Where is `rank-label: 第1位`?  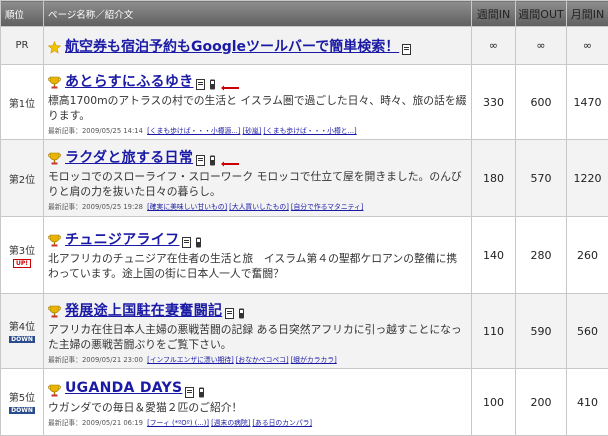
rank-label: 第1位 is located at coordinates (22, 102).